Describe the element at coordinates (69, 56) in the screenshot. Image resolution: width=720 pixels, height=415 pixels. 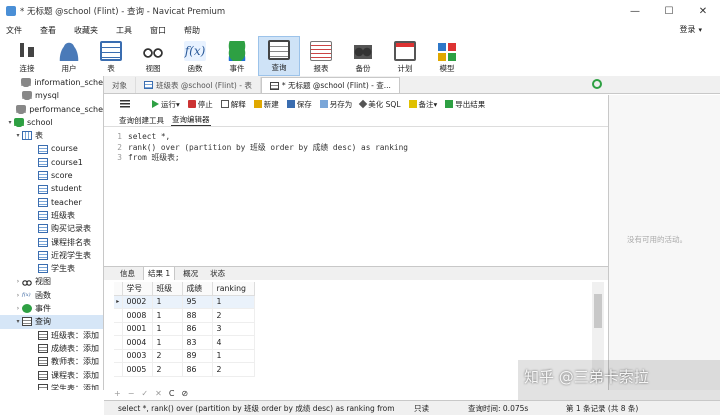
I see `toolbar-user-button: 用户` at that location.